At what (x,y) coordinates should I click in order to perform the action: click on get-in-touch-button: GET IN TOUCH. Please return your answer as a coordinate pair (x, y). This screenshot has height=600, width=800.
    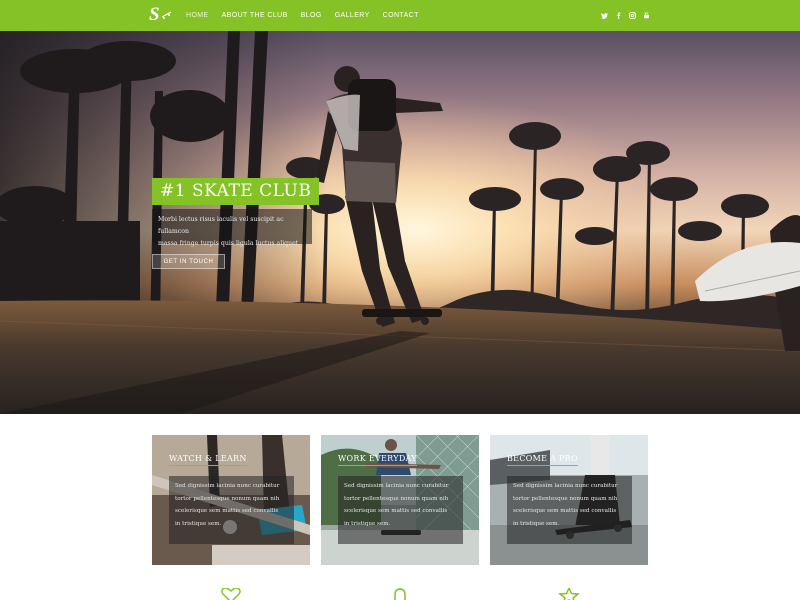
    Looking at the image, I should click on (188, 261).